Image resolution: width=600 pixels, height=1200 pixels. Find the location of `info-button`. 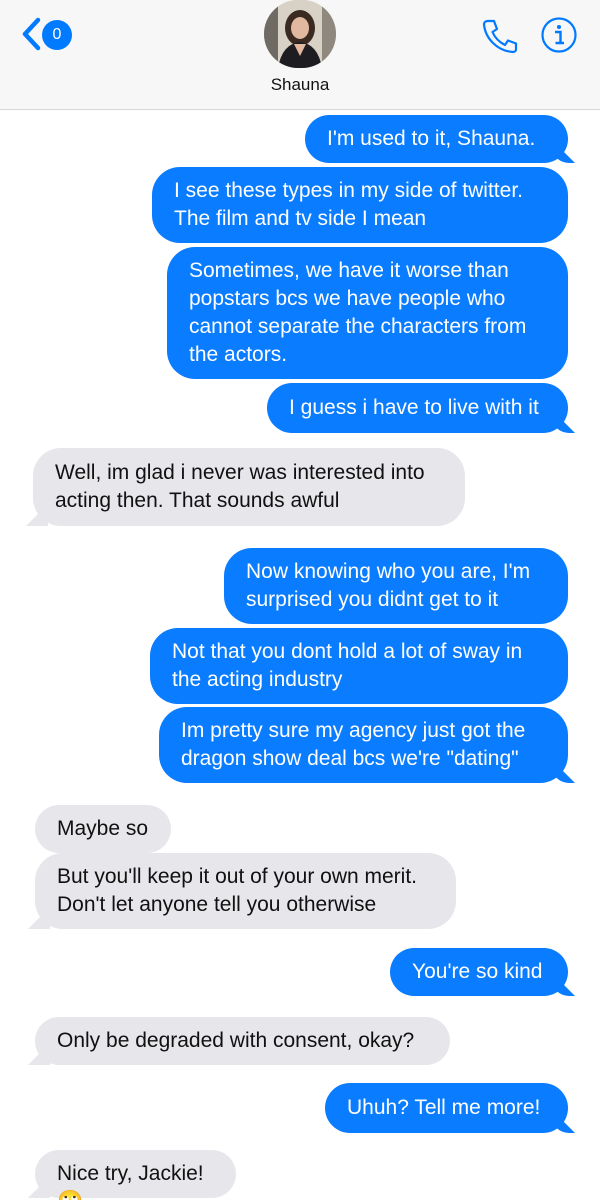

info-button is located at coordinates (559, 35).